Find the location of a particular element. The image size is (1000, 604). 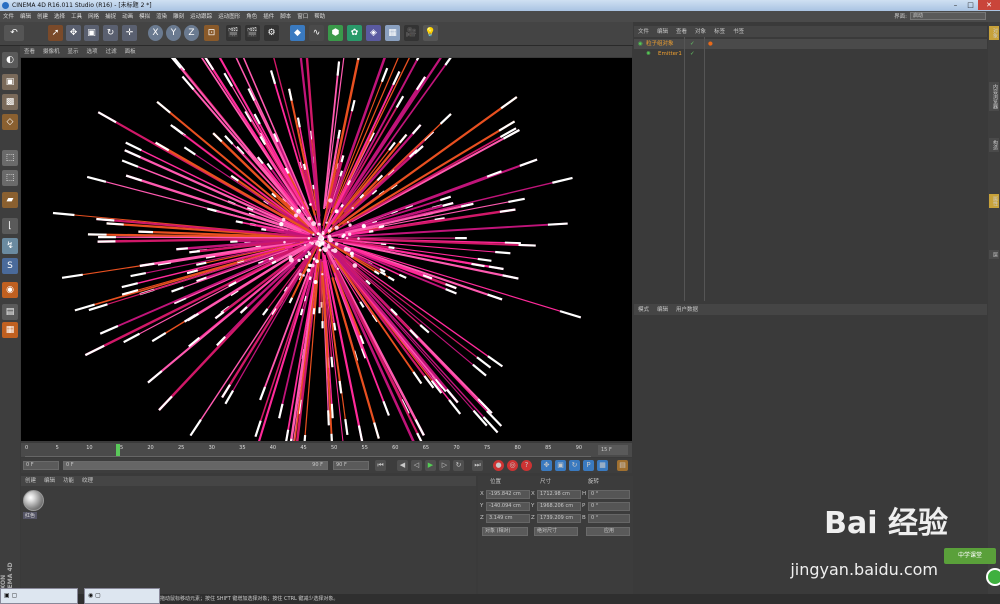

undo-icon: ↶ is located at coordinates (14, 33).